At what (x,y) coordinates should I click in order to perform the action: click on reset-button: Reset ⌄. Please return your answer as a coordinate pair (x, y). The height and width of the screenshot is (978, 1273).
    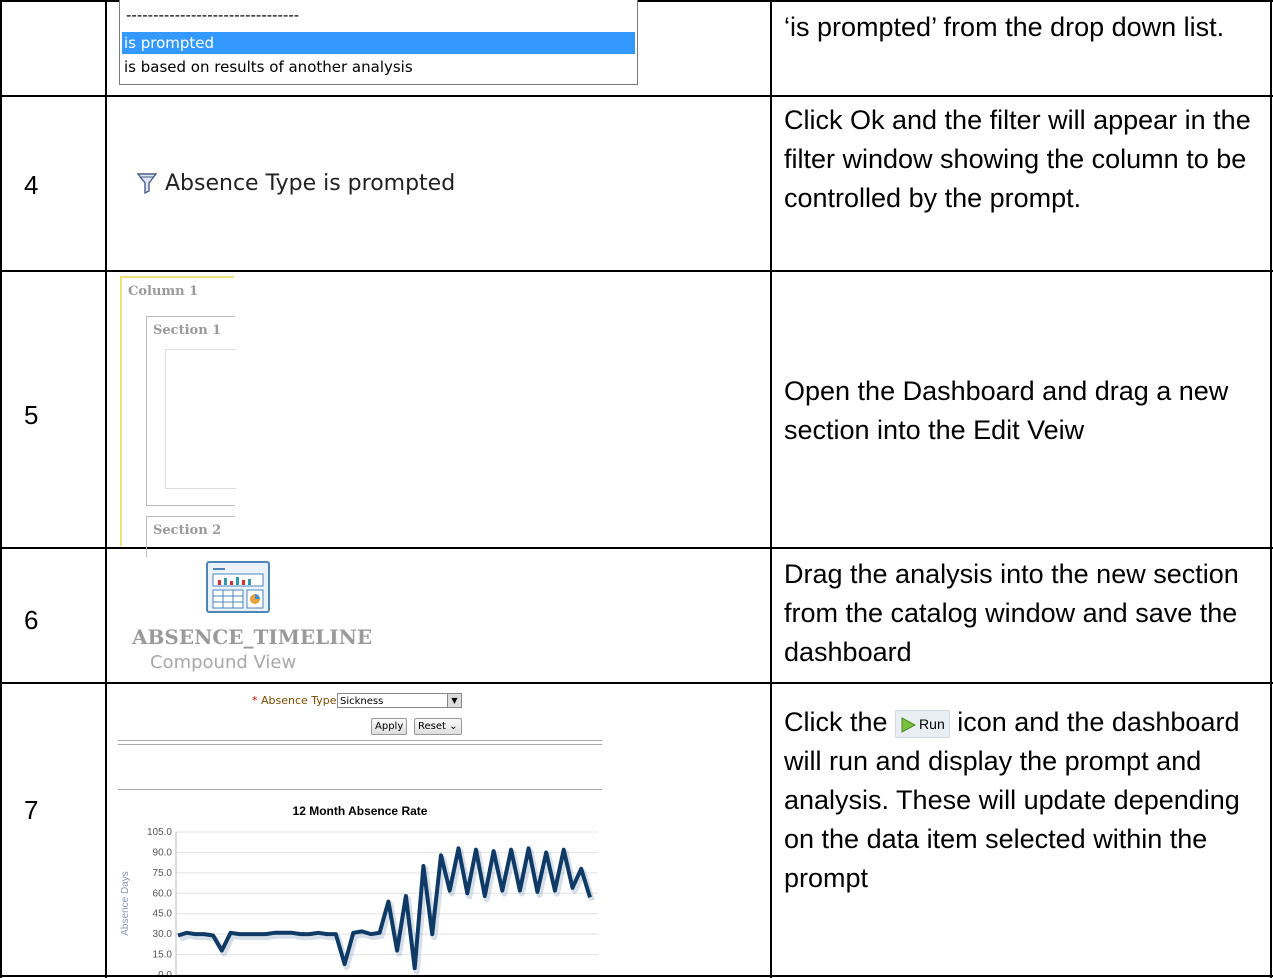
    Looking at the image, I should click on (438, 726).